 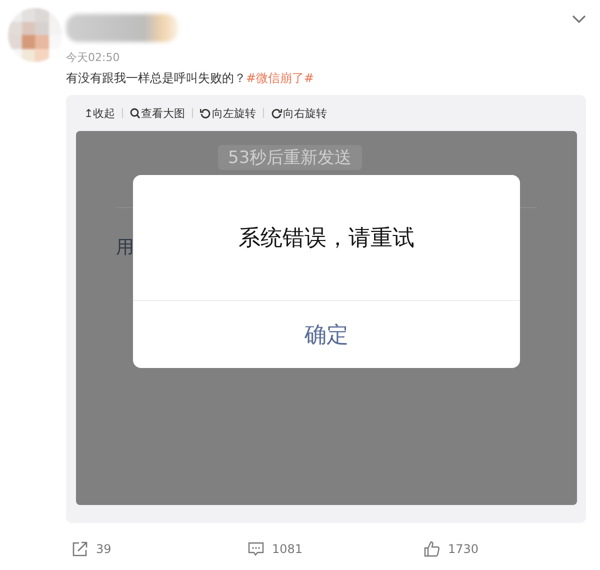 What do you see at coordinates (80, 549) in the screenshot?
I see `share-icon` at bounding box center [80, 549].